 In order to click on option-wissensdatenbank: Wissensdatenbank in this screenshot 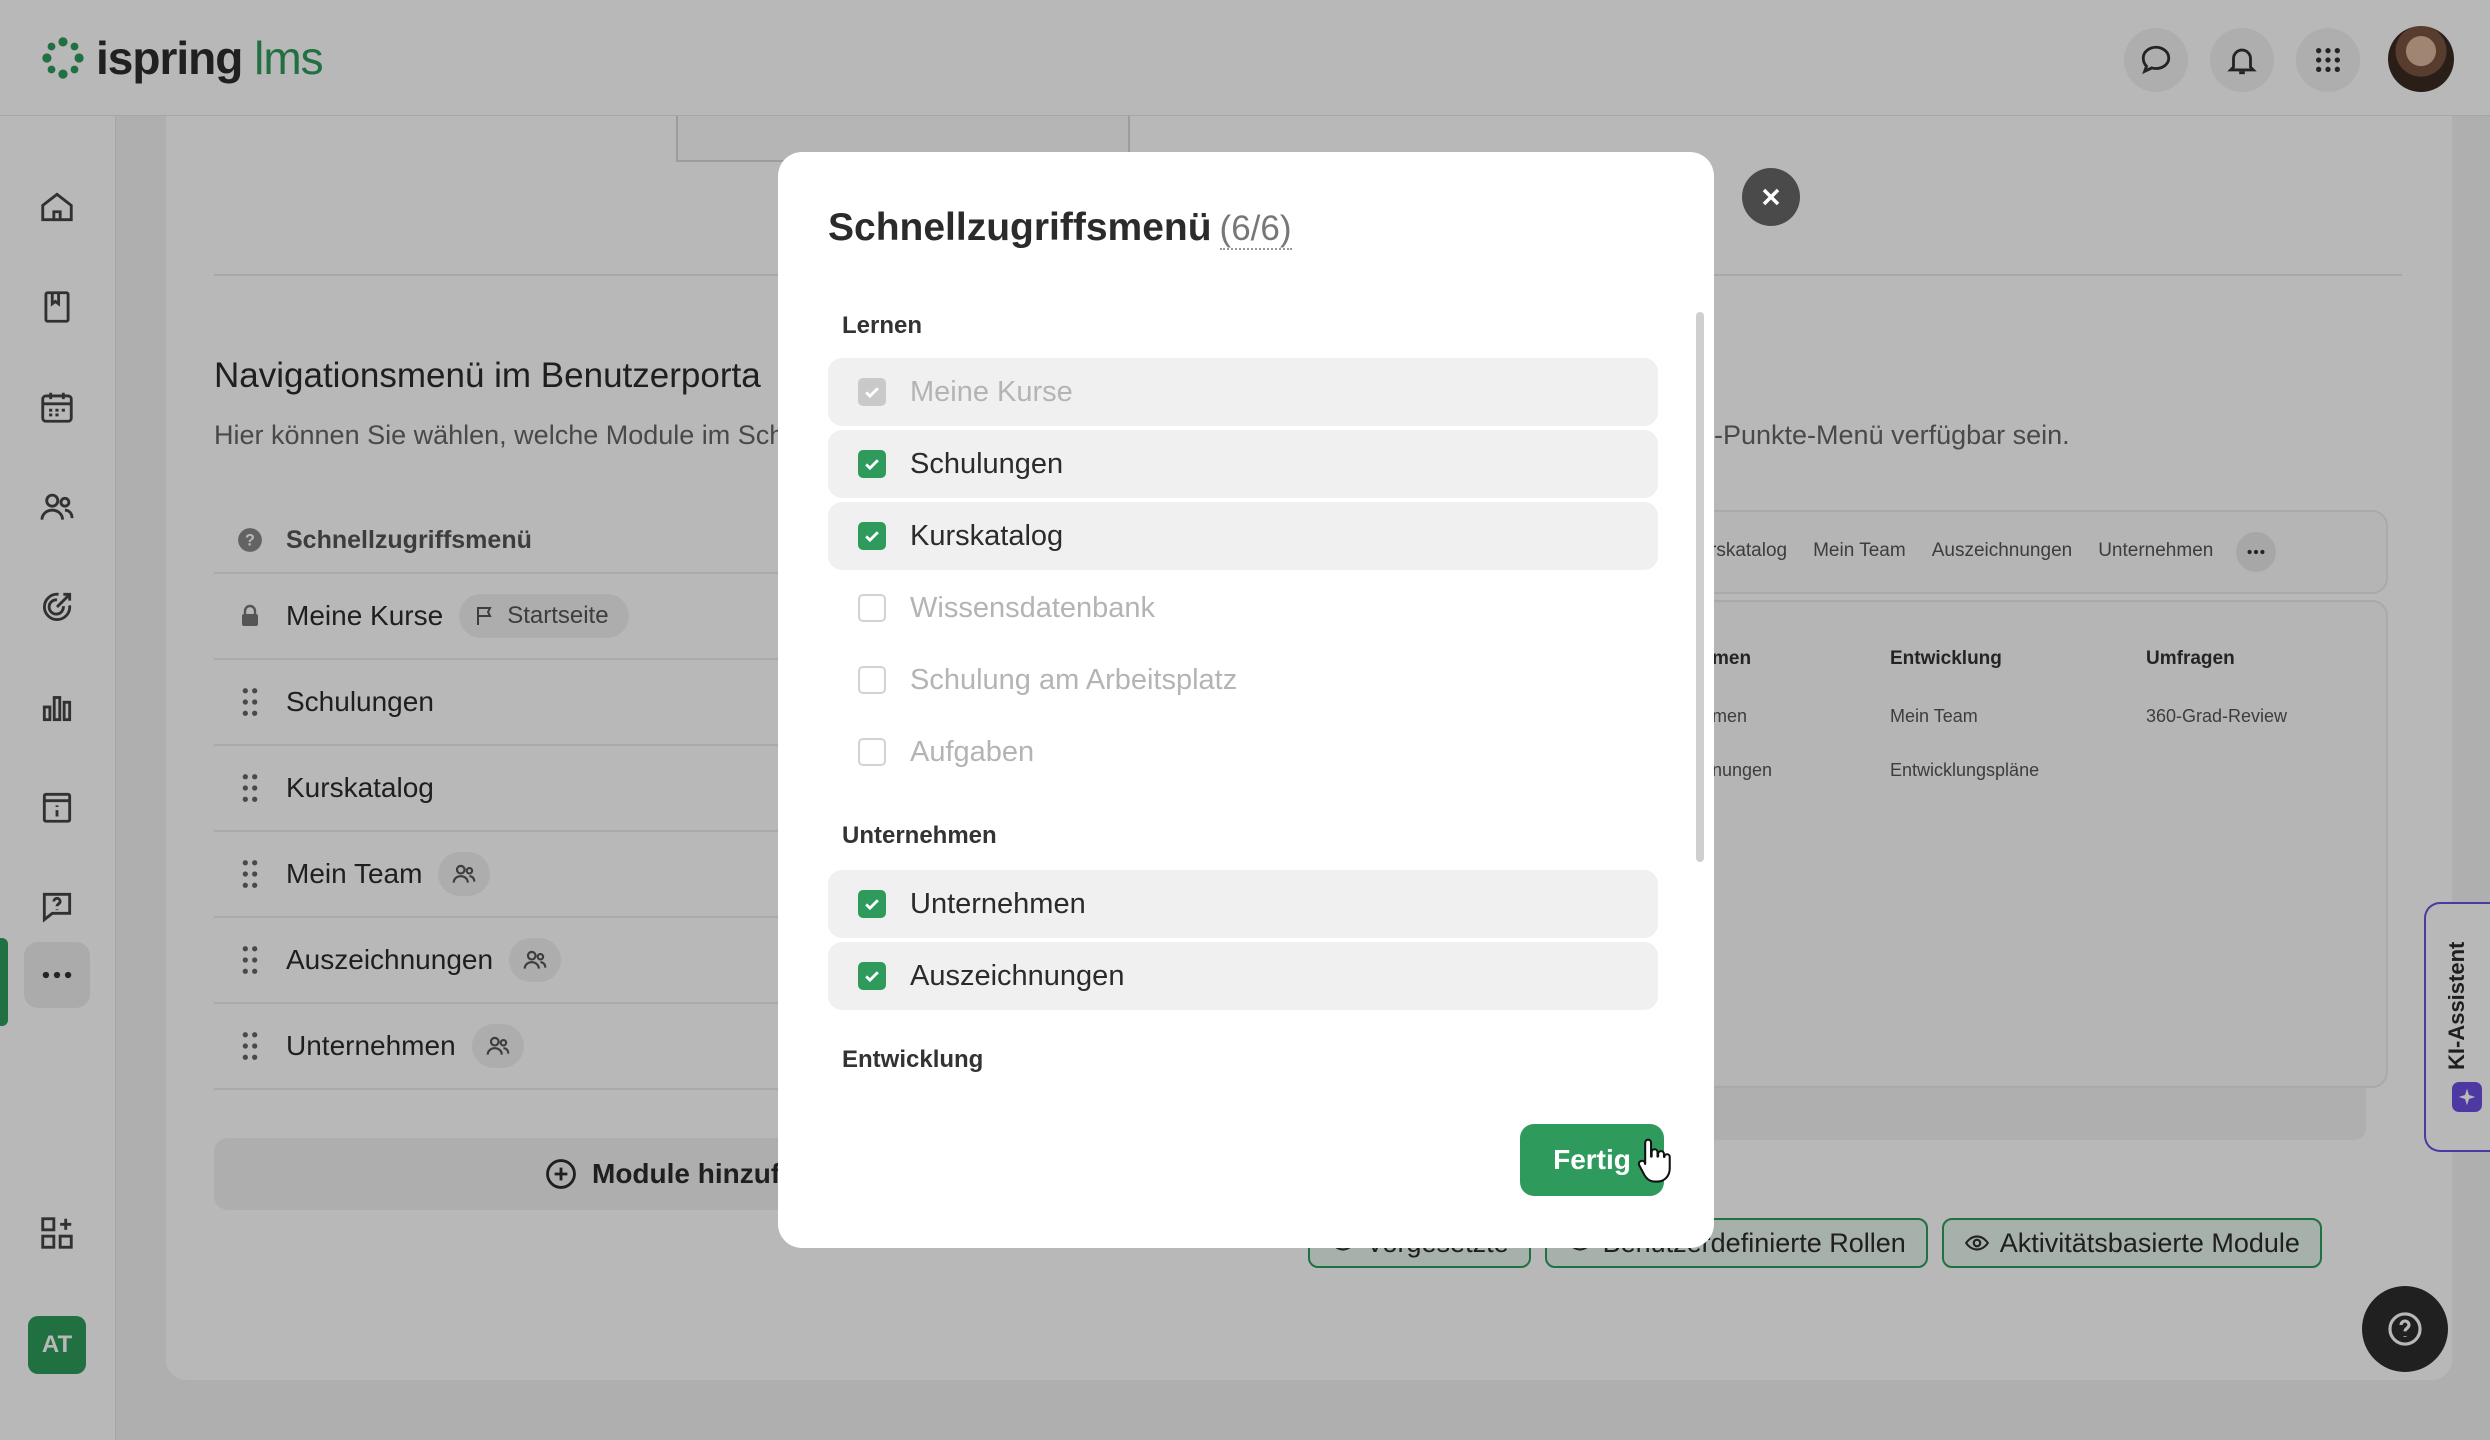, I will do `click(1243, 608)`.